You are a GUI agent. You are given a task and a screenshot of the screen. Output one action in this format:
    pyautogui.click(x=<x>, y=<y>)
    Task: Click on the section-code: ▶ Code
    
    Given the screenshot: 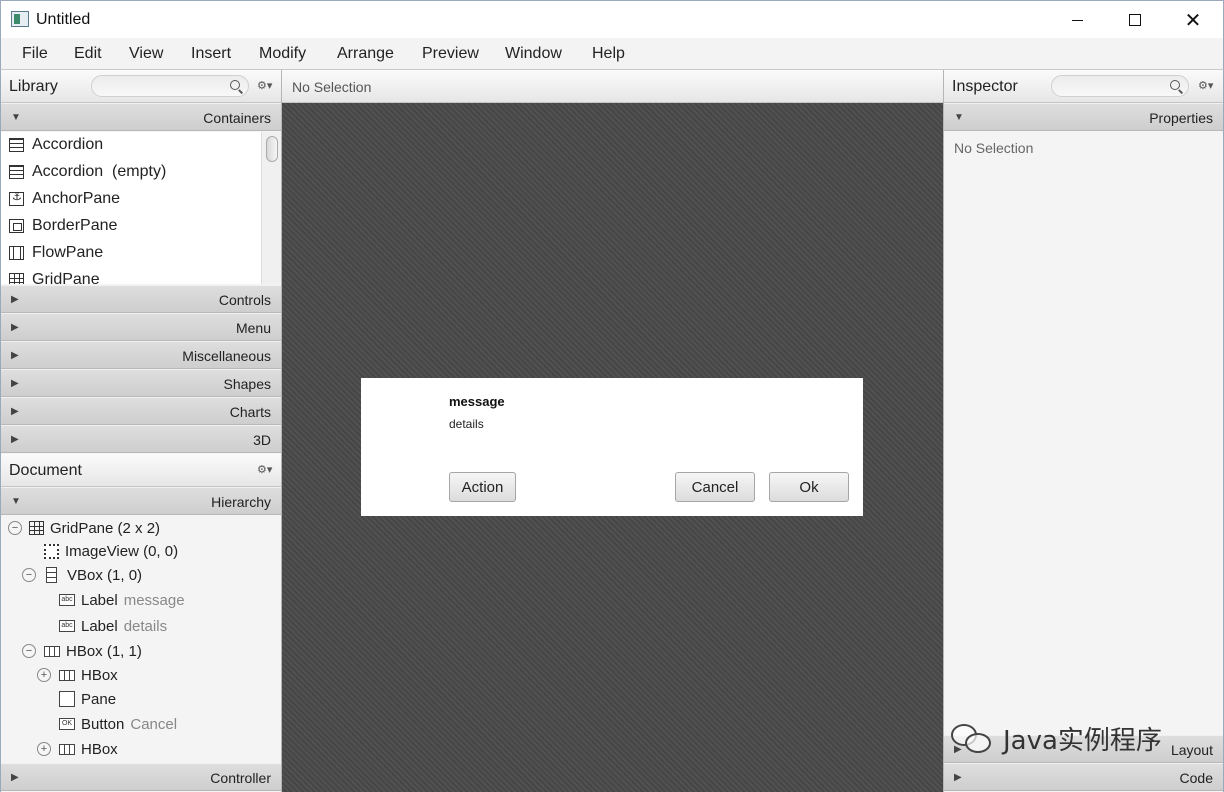 What is the action you would take?
    pyautogui.click(x=1083, y=777)
    